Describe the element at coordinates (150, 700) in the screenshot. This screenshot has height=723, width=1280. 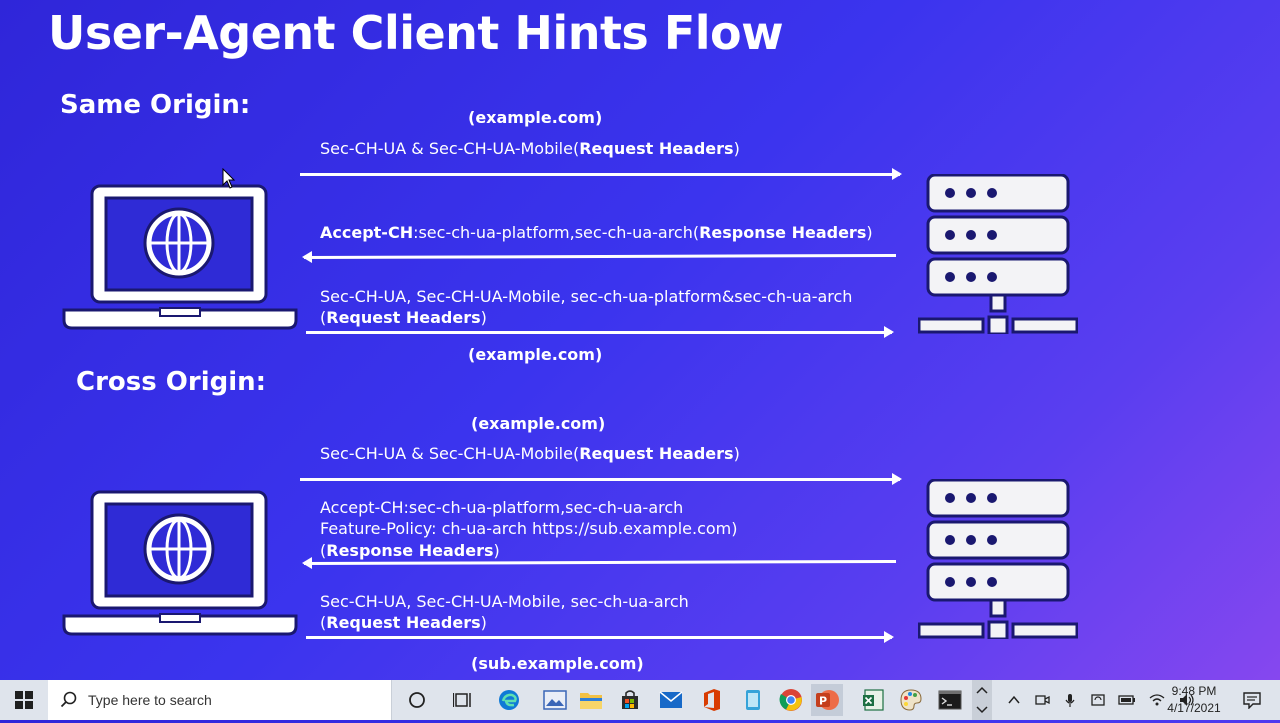
I see `search-placeholder: Type here to search` at that location.